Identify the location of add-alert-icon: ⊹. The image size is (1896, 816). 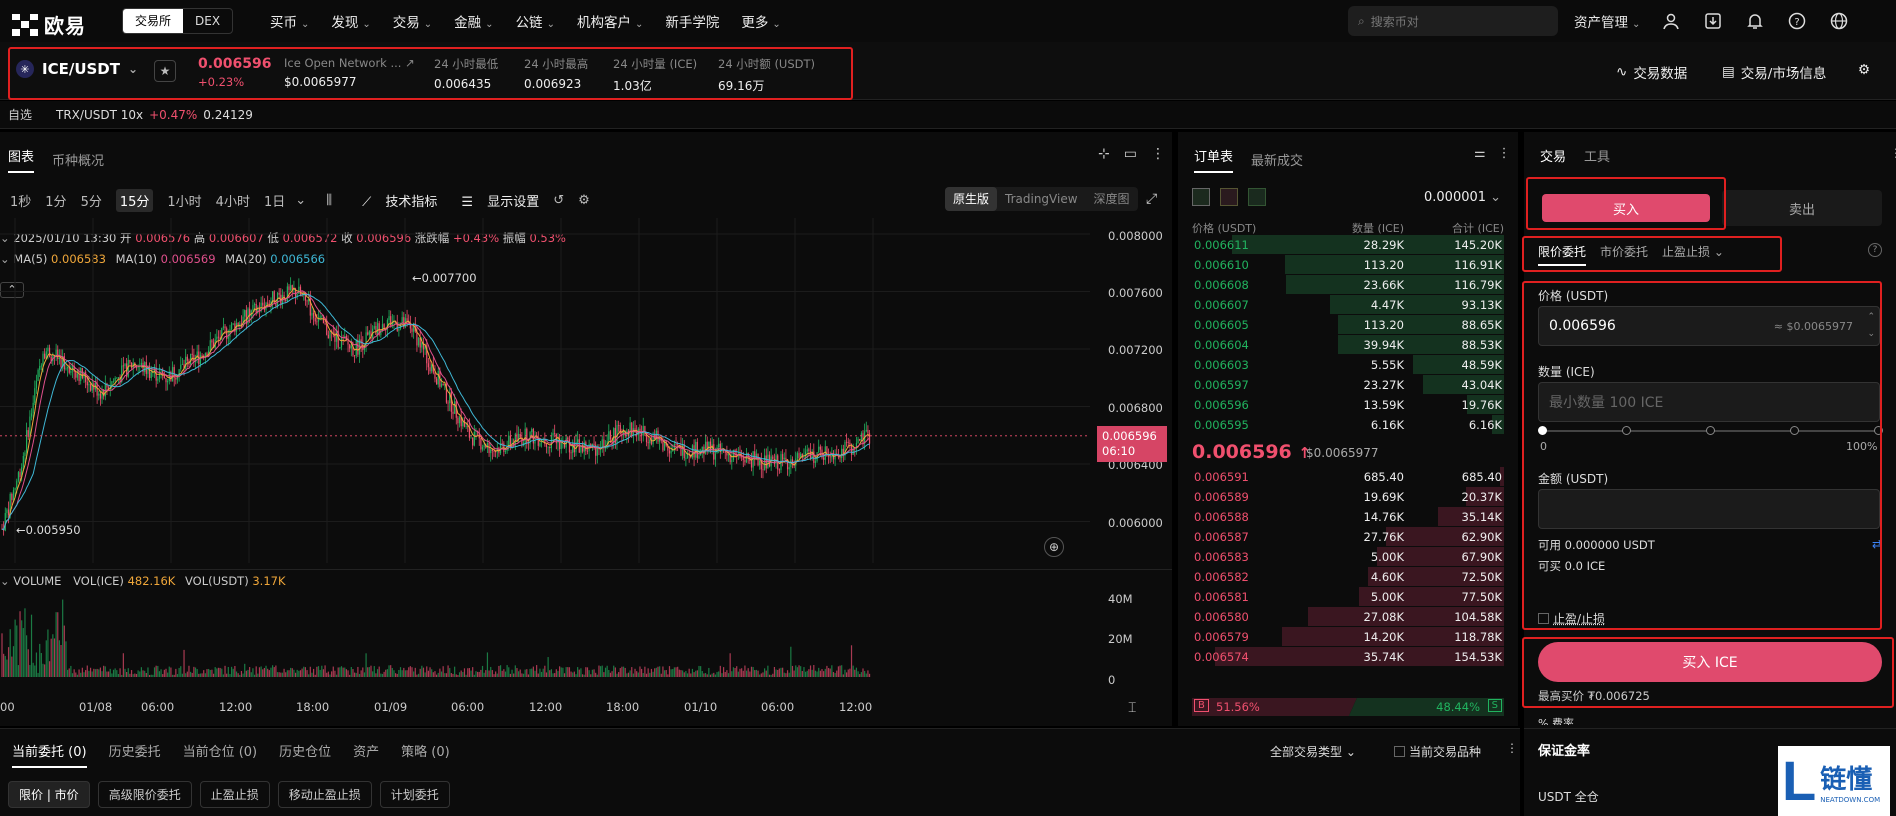
(1104, 154).